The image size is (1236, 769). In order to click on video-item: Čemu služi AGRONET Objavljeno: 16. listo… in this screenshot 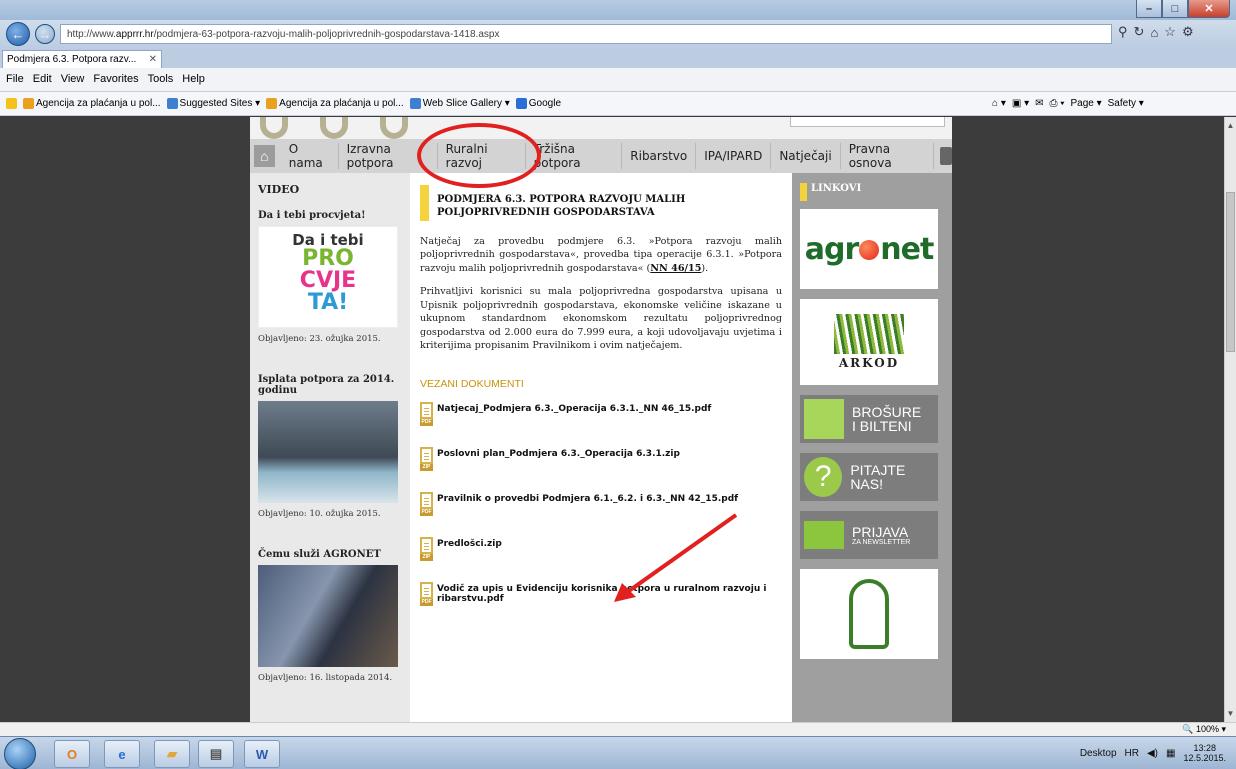, I will do `click(330, 616)`.